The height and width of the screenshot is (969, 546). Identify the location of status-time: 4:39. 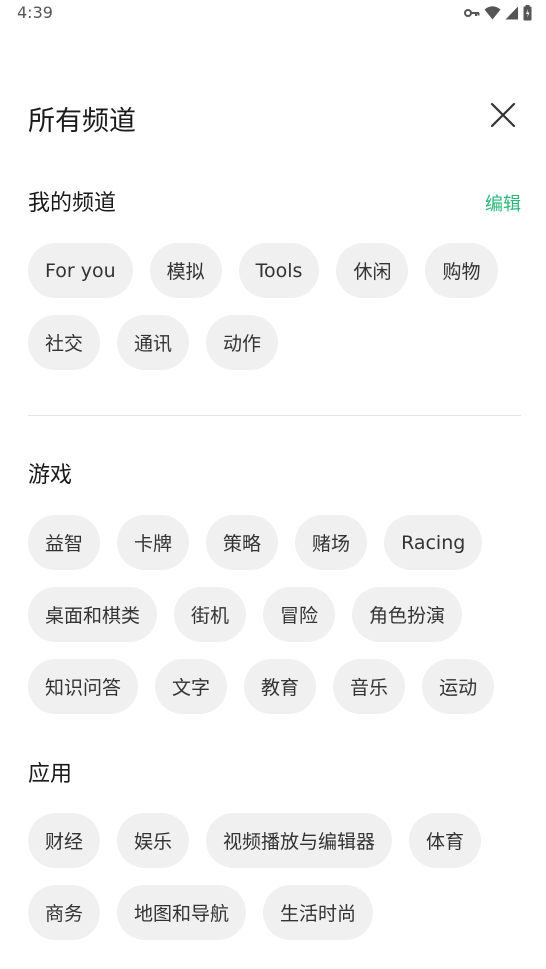
(35, 12).